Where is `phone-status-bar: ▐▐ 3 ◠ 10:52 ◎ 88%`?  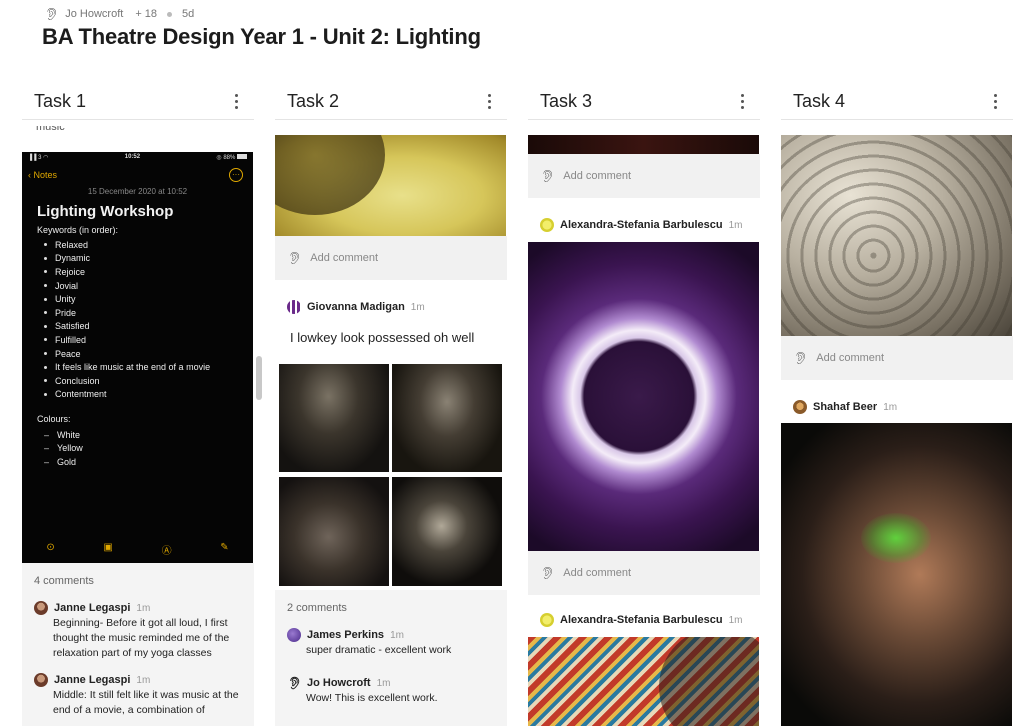 phone-status-bar: ▐▐ 3 ◠ 10:52 ◎ 88% is located at coordinates (137, 159).